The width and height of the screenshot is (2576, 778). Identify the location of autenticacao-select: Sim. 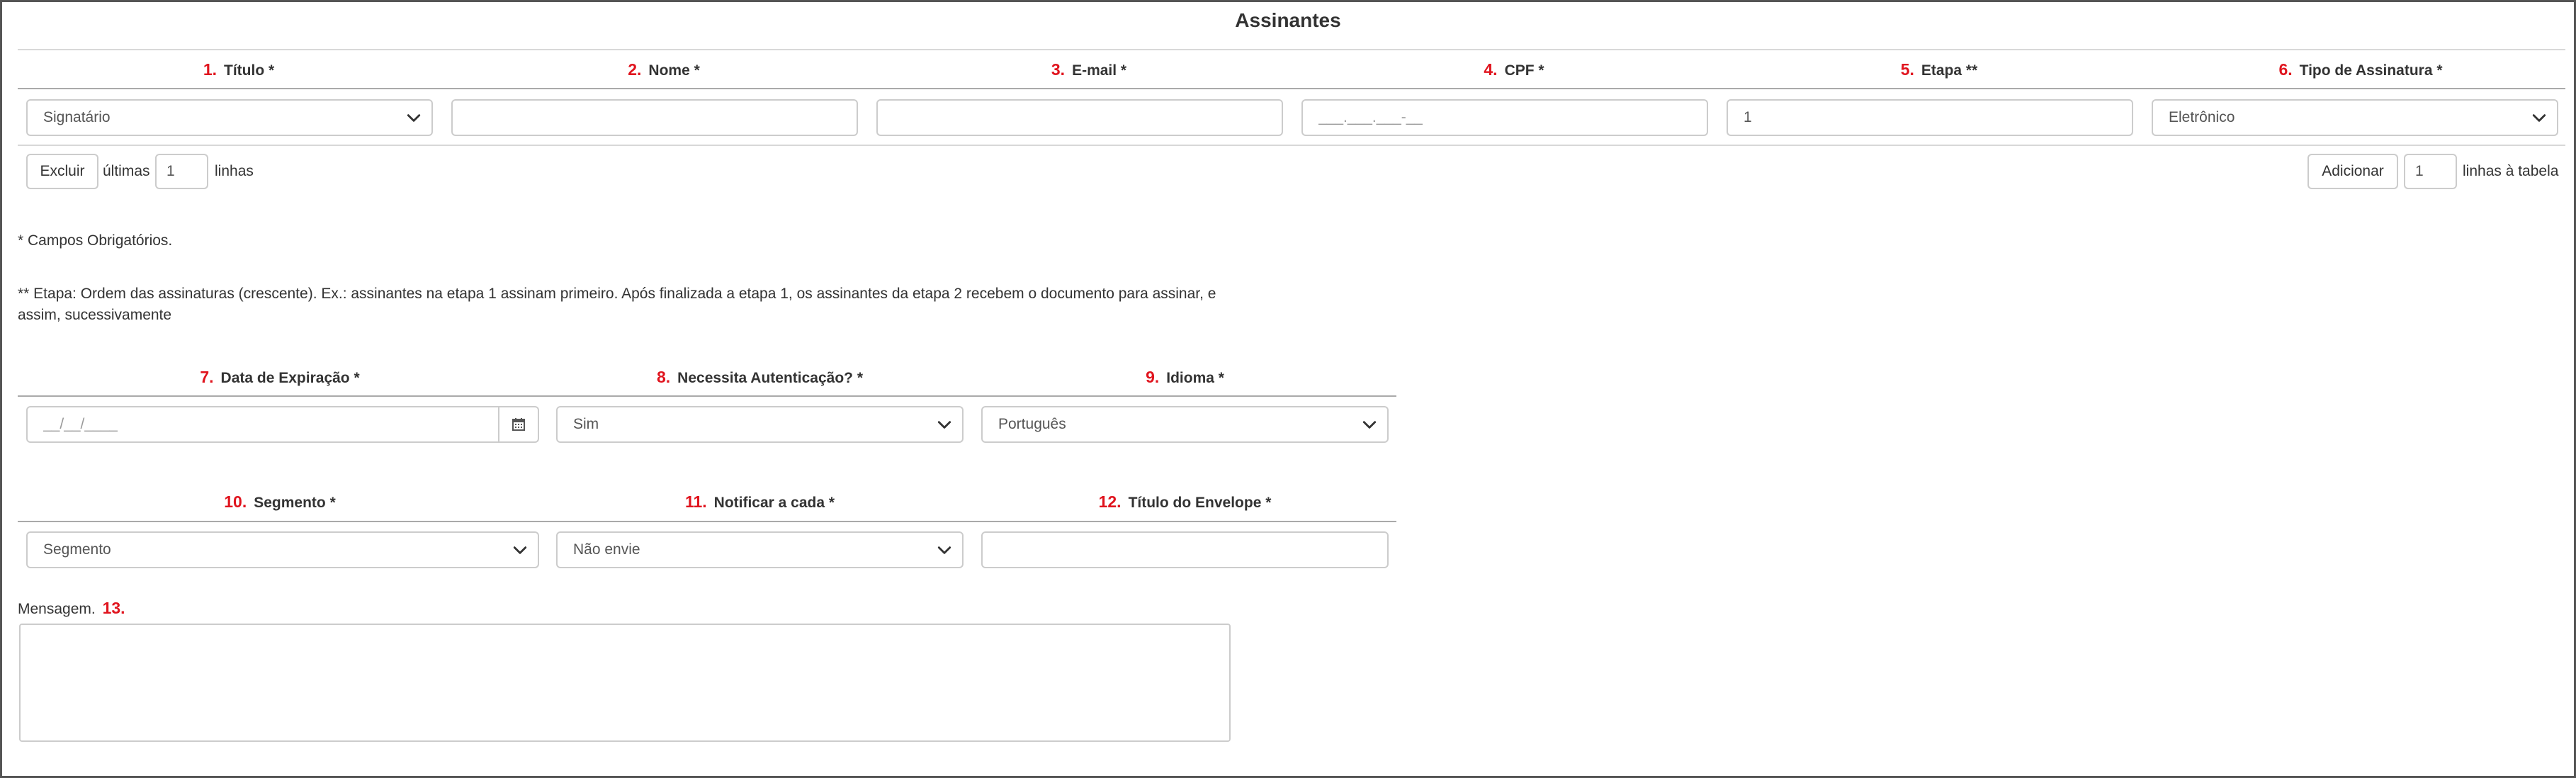
(760, 424).